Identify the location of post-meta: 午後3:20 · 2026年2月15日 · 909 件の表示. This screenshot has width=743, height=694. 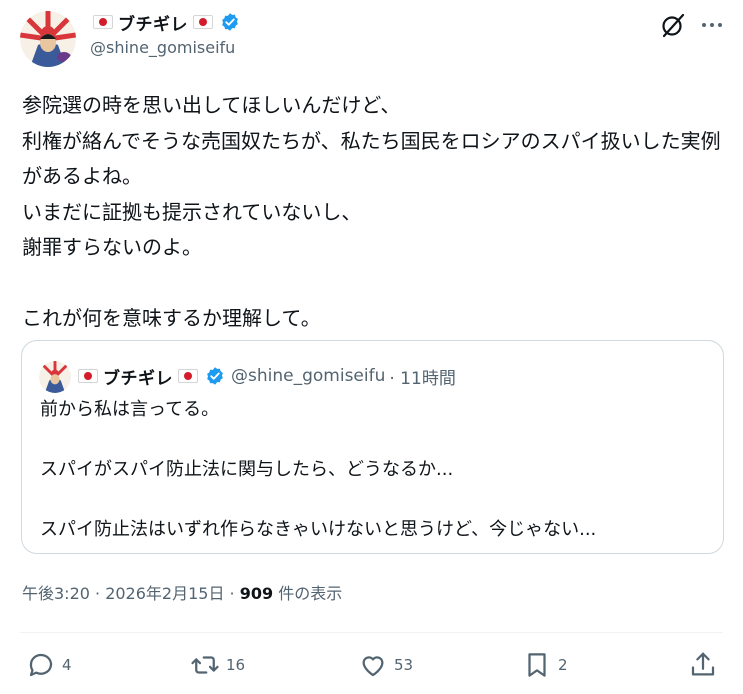
(182, 592).